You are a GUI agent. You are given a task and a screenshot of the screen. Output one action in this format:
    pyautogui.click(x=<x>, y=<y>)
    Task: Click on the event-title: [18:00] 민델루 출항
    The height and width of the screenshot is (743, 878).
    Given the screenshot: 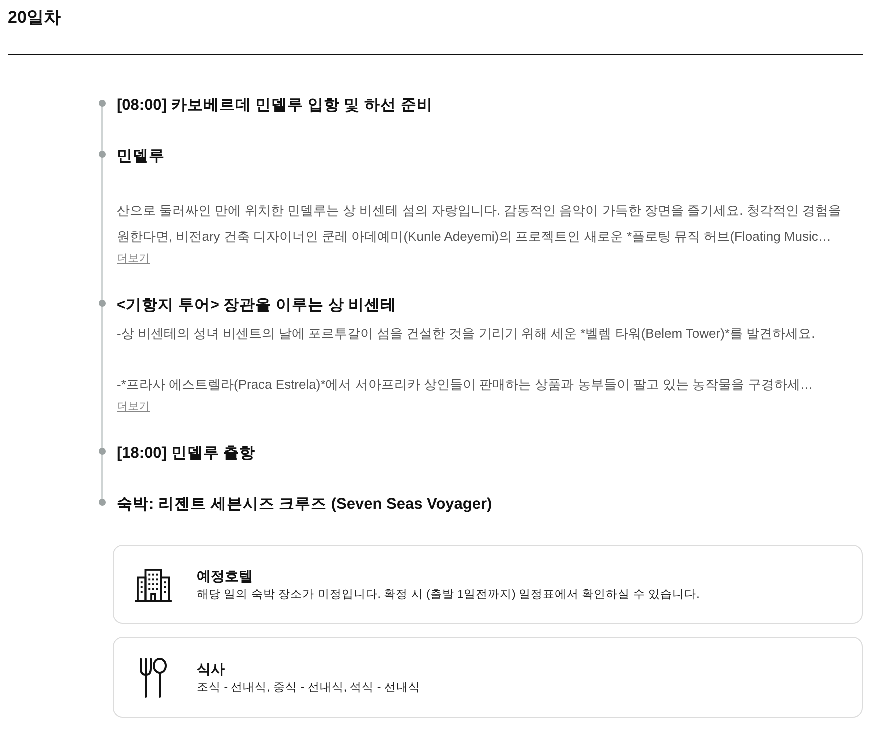 What is the action you would take?
    pyautogui.click(x=186, y=454)
    